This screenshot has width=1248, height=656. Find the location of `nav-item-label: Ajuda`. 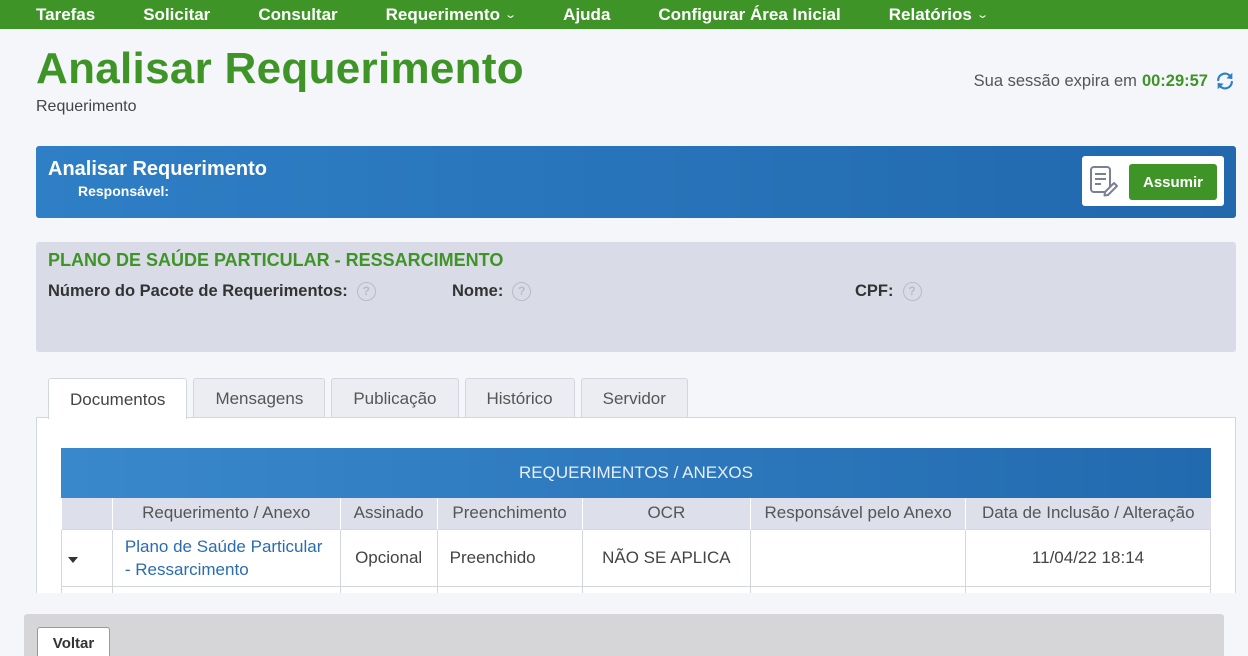

nav-item-label: Ajuda is located at coordinates (587, 14).